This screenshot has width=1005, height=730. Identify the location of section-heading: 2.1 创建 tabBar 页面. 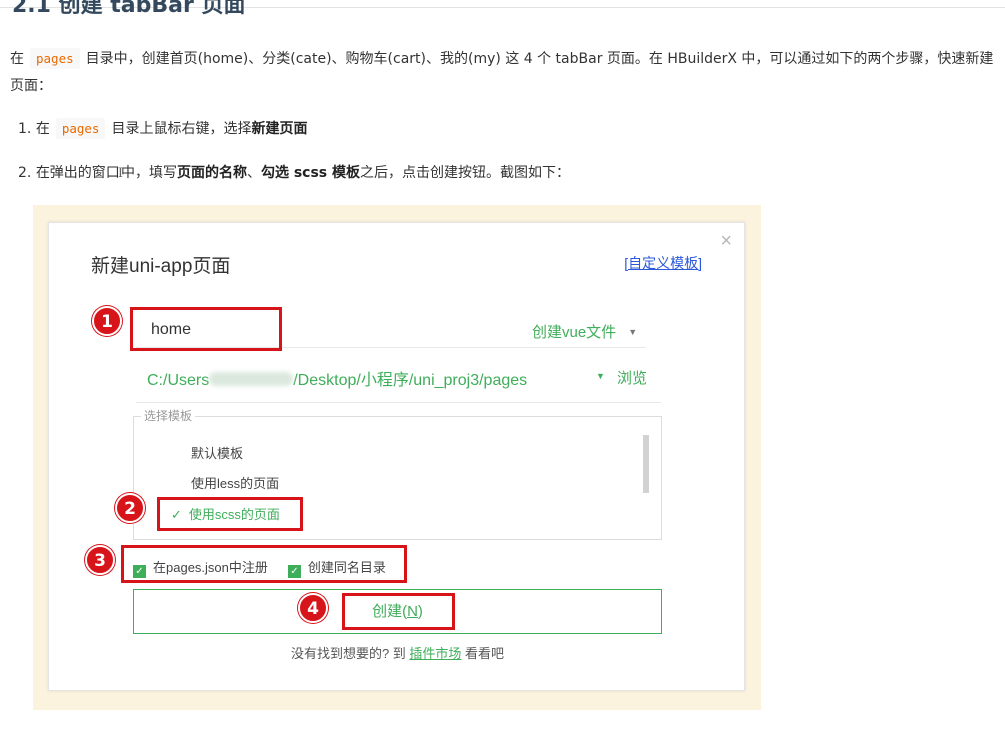
(129, 9).